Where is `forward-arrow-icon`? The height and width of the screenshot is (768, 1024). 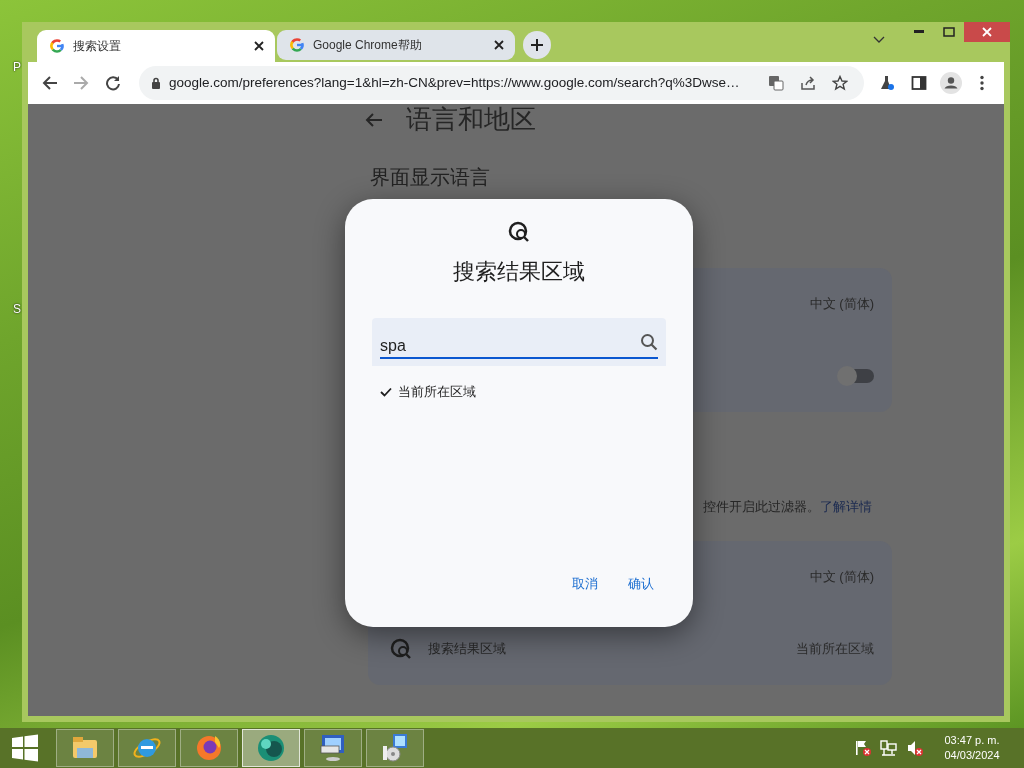 forward-arrow-icon is located at coordinates (81, 83).